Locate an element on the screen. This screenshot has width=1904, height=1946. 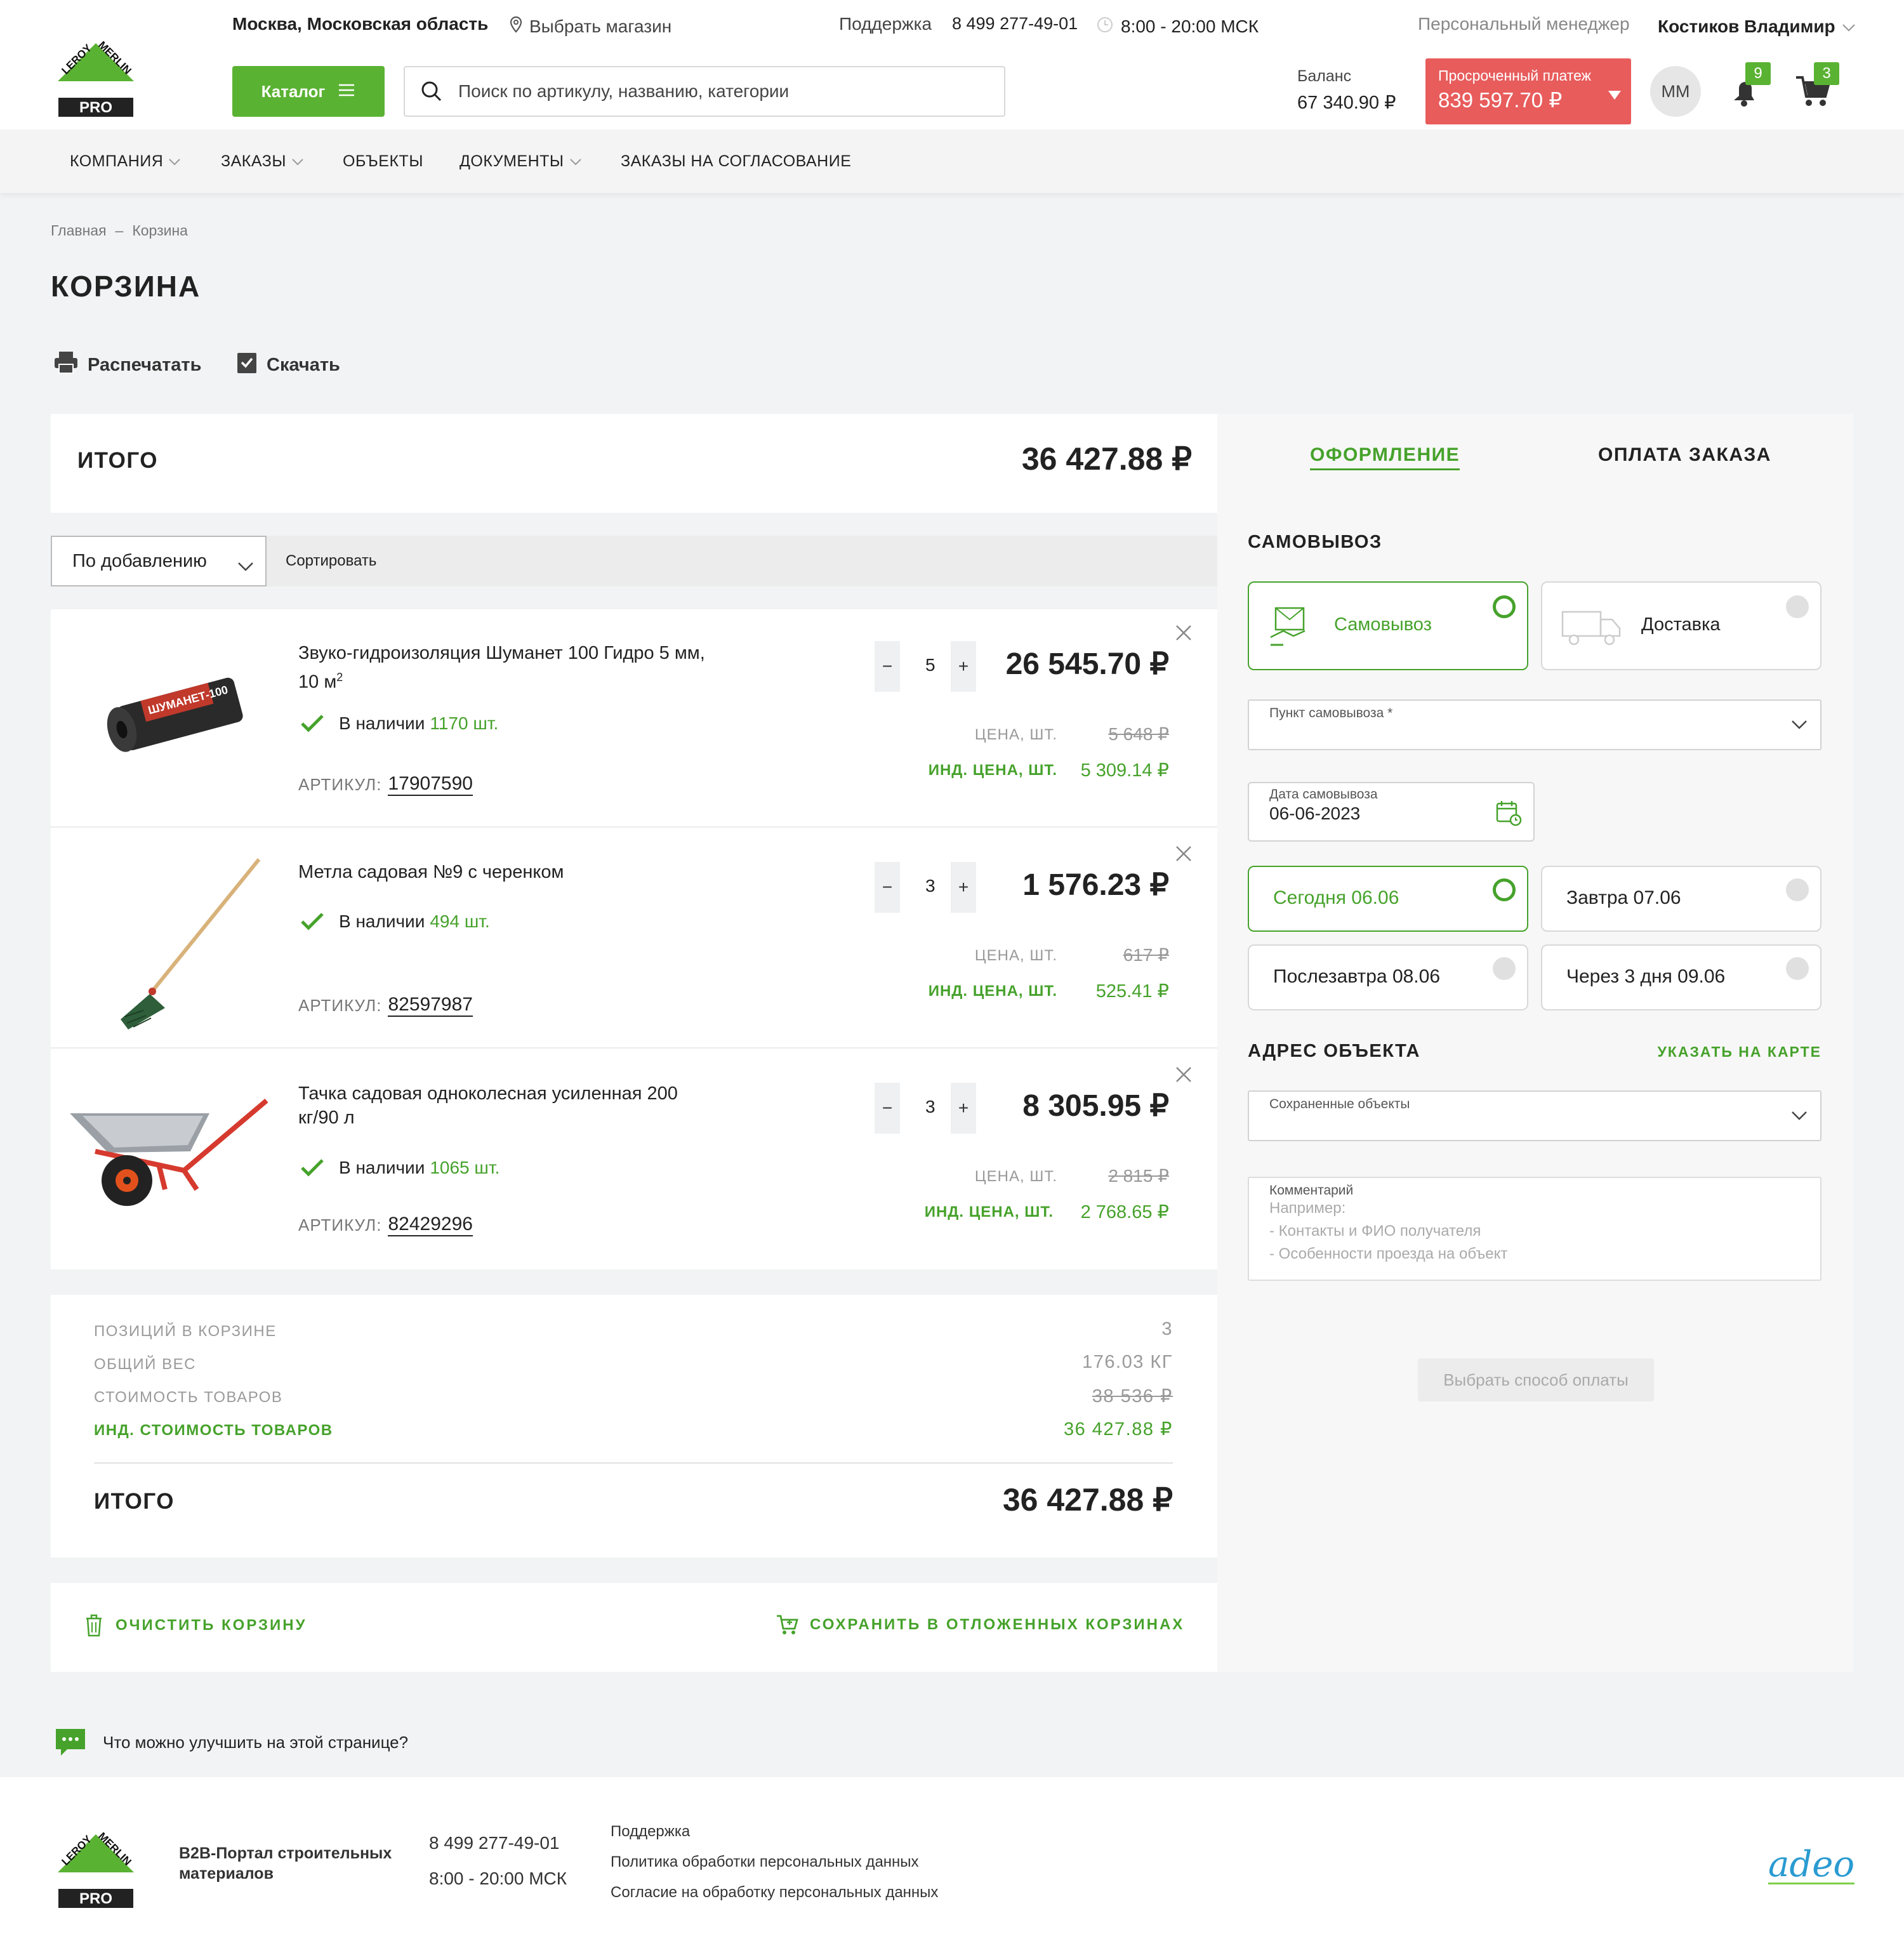
ind-price-label: ИНД. ЦЕНА, ШТ. is located at coordinates (992, 991).